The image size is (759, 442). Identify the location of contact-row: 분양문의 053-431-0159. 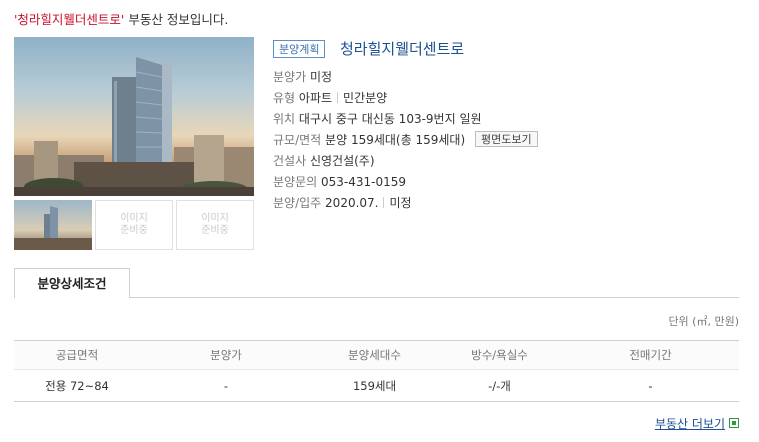
(339, 181).